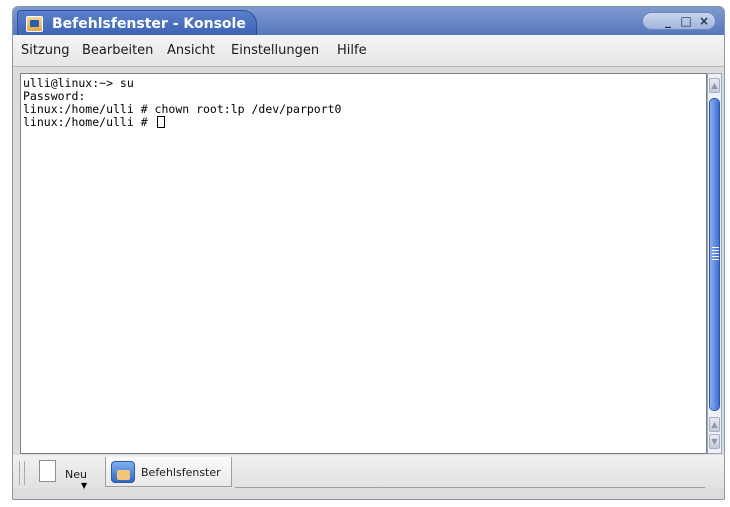 Image resolution: width=730 pixels, height=507 pixels. Describe the element at coordinates (191, 50) in the screenshot. I see `menu-ansicht: Ansicht` at that location.